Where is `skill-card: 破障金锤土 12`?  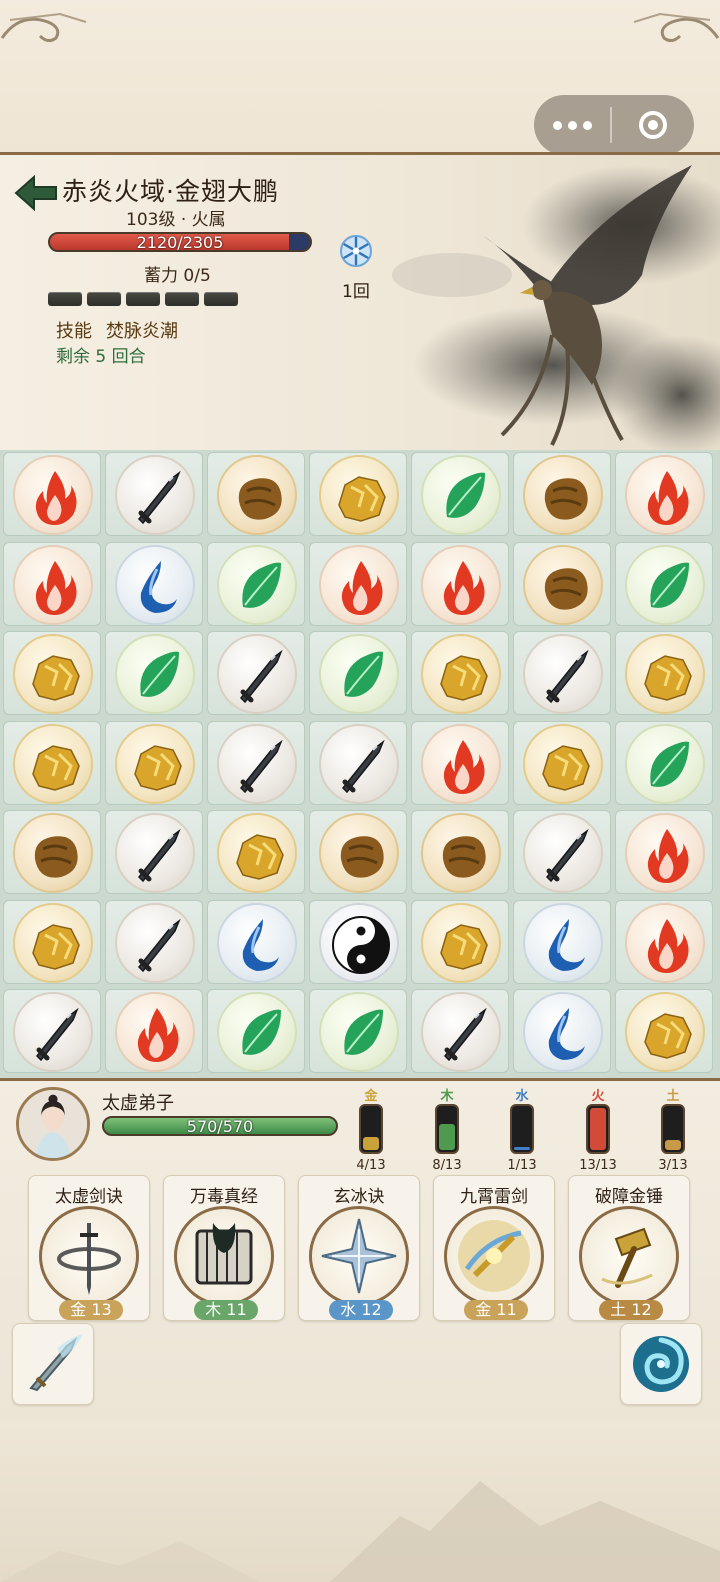 skill-card: 破障金锤土 12 is located at coordinates (629, 1248).